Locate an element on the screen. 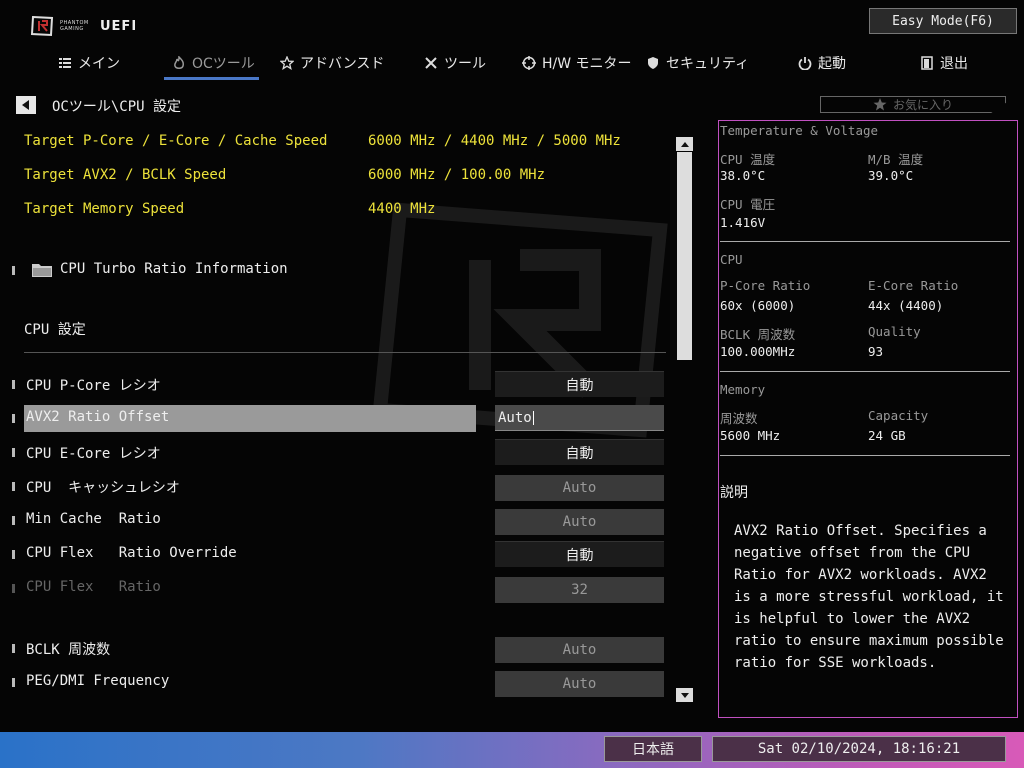 The image size is (1024, 768). list-icon is located at coordinates (65, 63).